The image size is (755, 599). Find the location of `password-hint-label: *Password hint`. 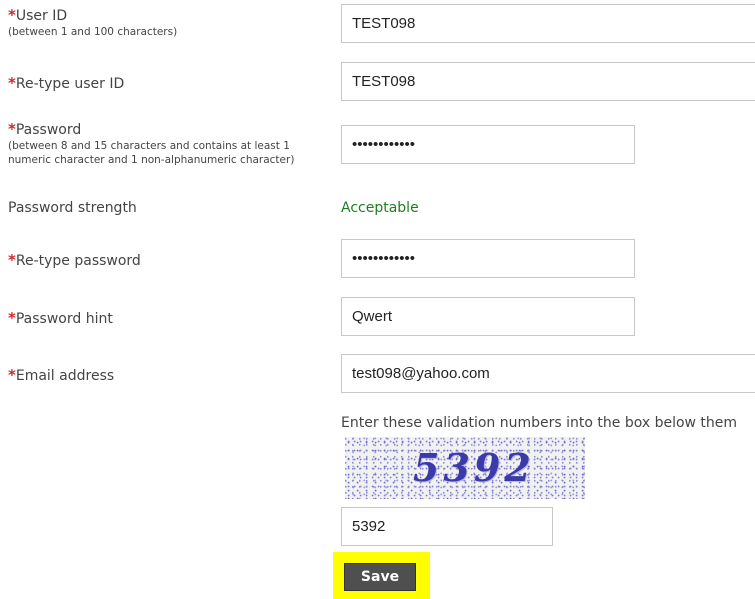

password-hint-label: *Password hint is located at coordinates (60, 318).